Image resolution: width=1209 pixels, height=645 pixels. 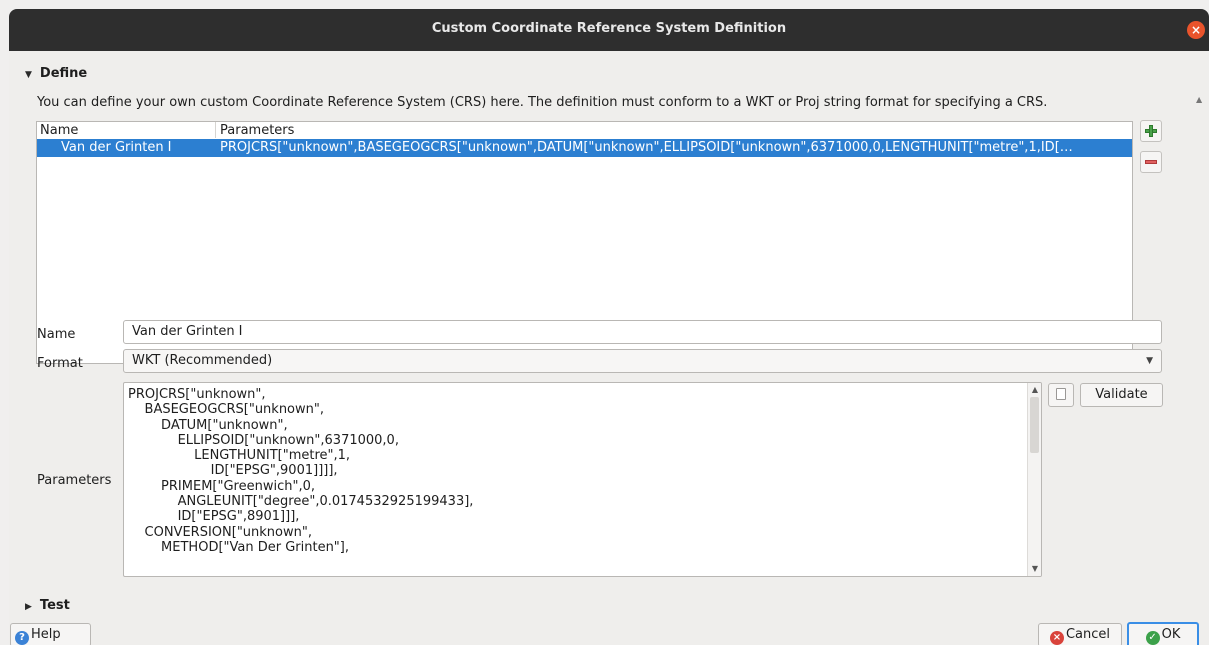 I want to click on define-section-toggle: ▼ Define, so click(x=56, y=73).